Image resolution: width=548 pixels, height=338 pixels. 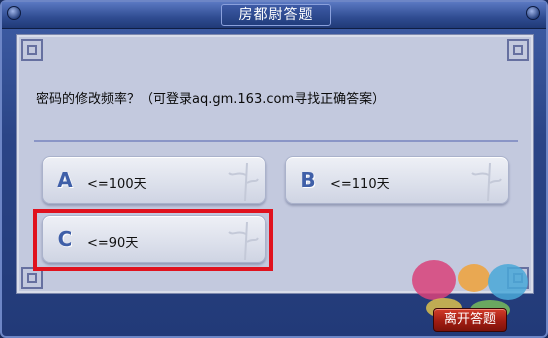 I want to click on close-icon, so click(x=533, y=13).